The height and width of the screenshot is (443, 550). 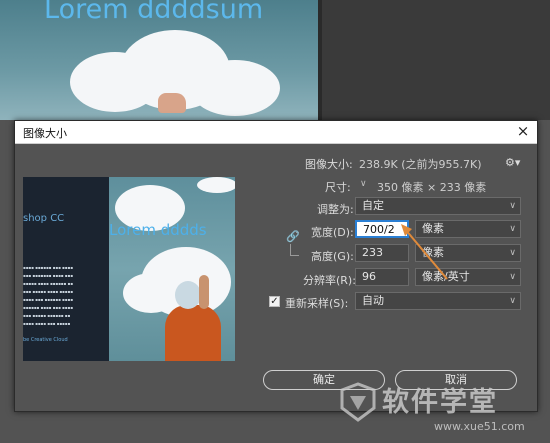 I want to click on preview-credits-line: ▪▪▪▪▪▪ ▪▪▪▪ ▪▪▪ ▪▪▪▪, so click(x=48, y=307).